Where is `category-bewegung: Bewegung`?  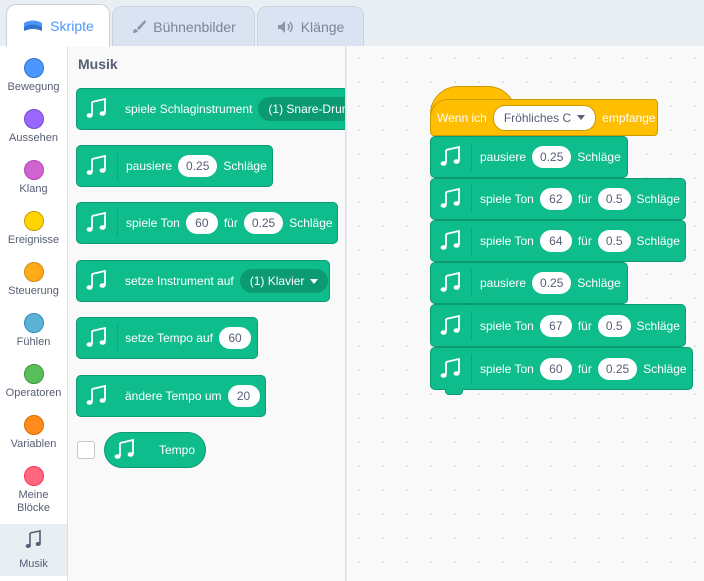 category-bewegung: Bewegung is located at coordinates (33, 75).